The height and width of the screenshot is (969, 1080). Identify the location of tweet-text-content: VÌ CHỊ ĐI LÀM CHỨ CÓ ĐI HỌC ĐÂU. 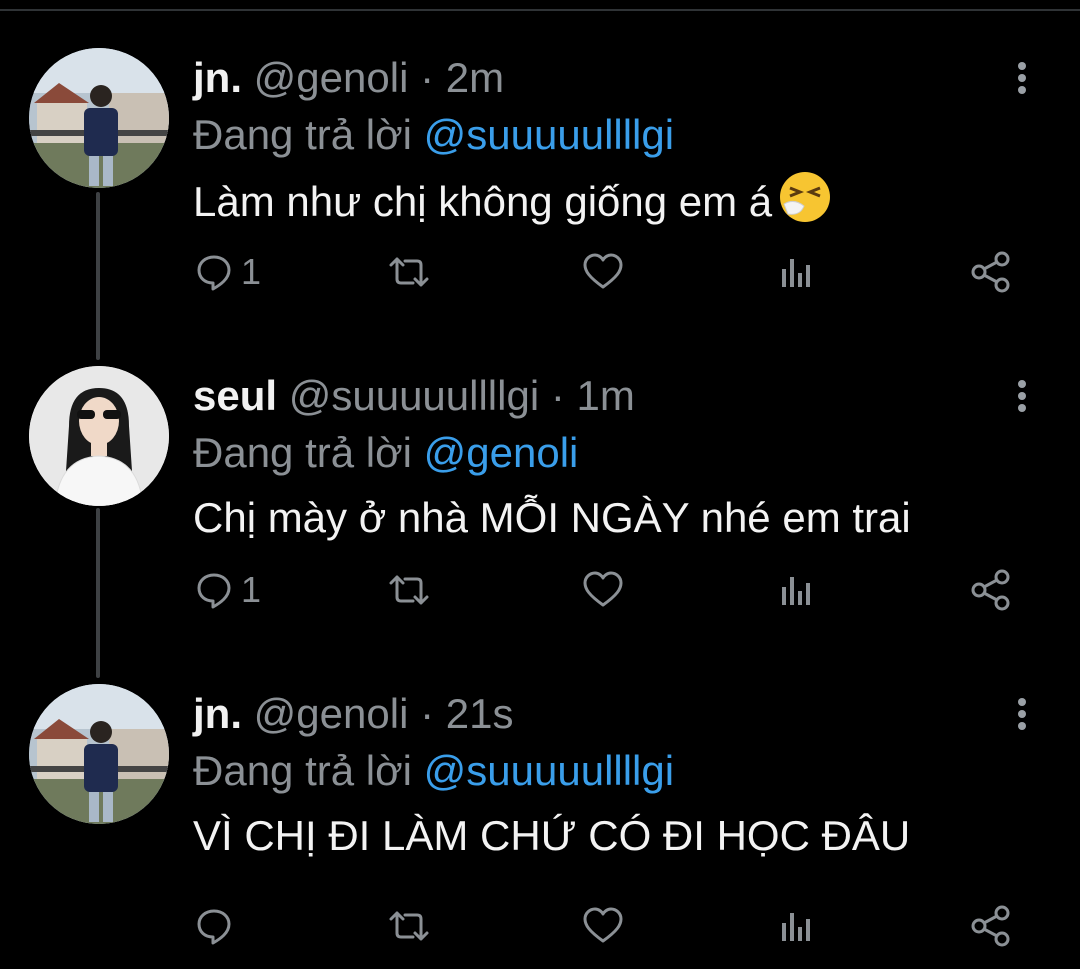
(552, 835).